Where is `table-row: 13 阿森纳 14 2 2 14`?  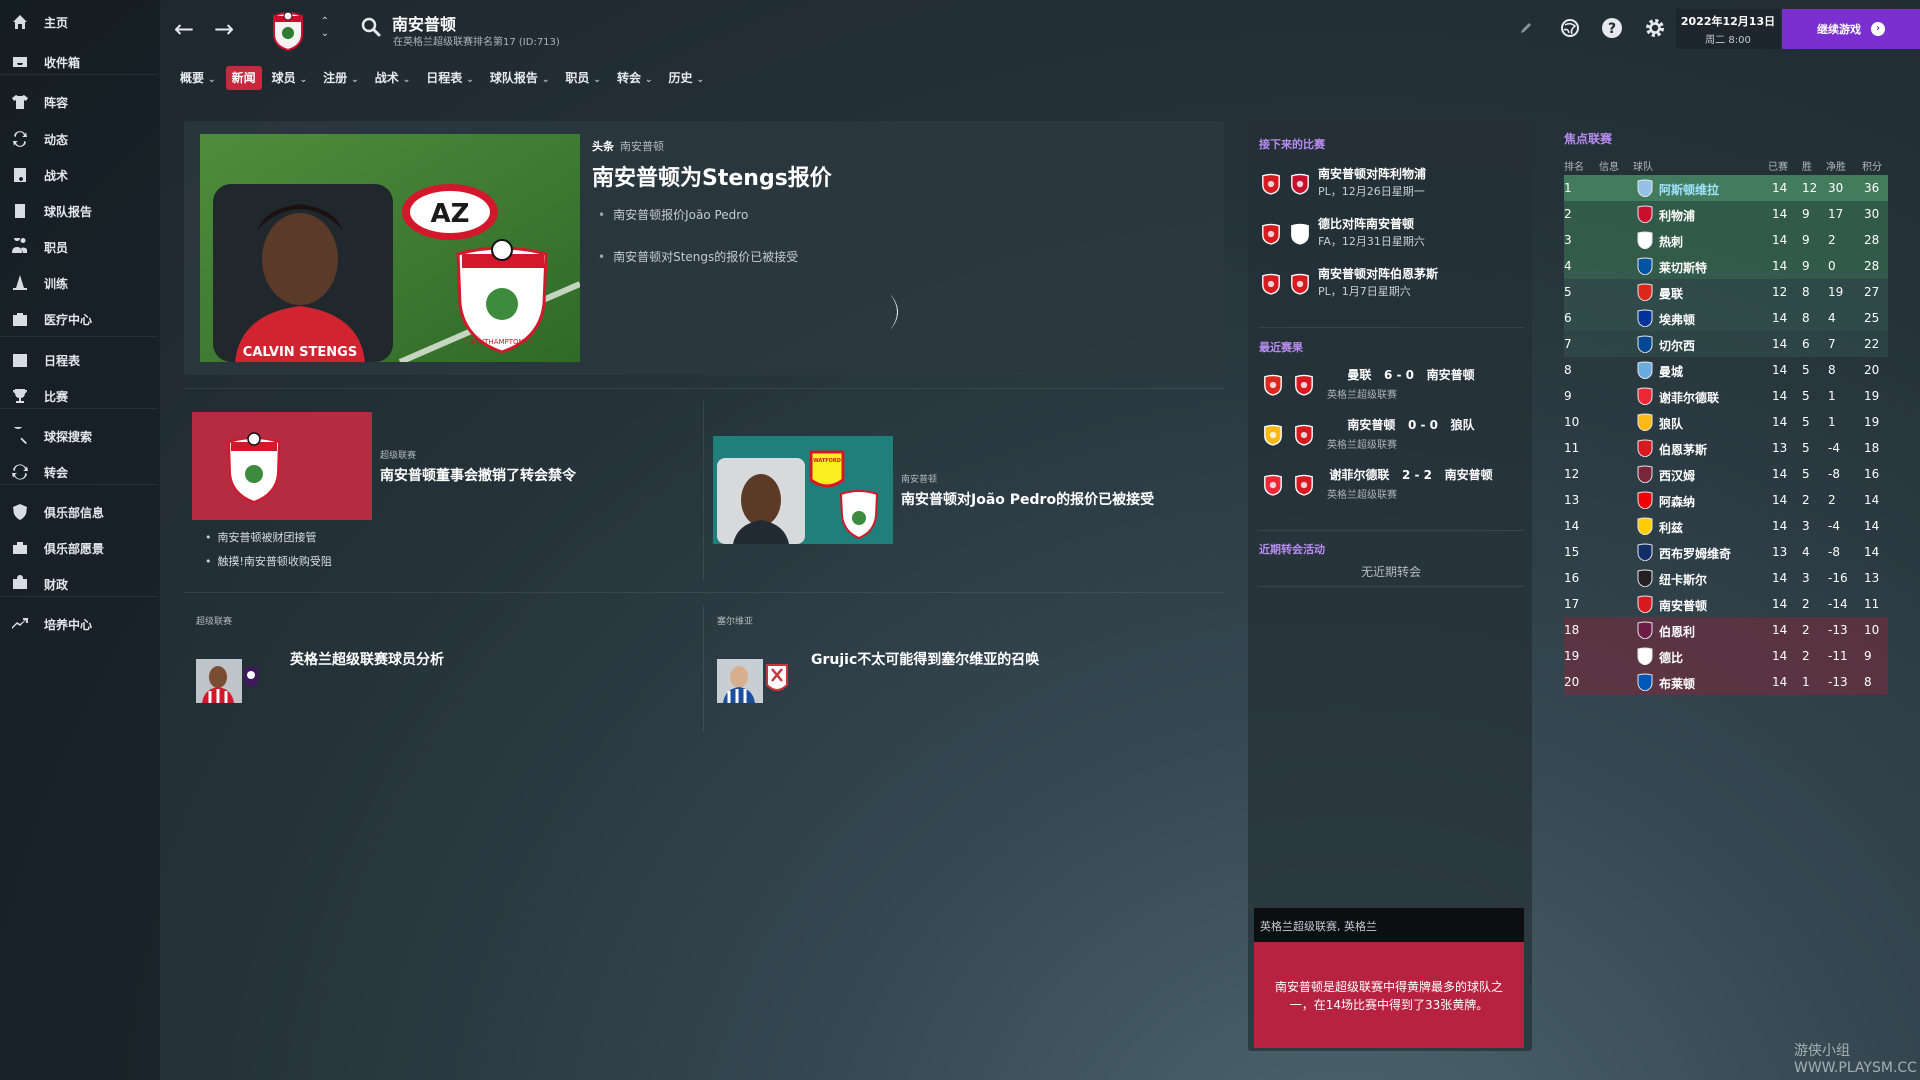 table-row: 13 阿森纳 14 2 2 14 is located at coordinates (1726, 500).